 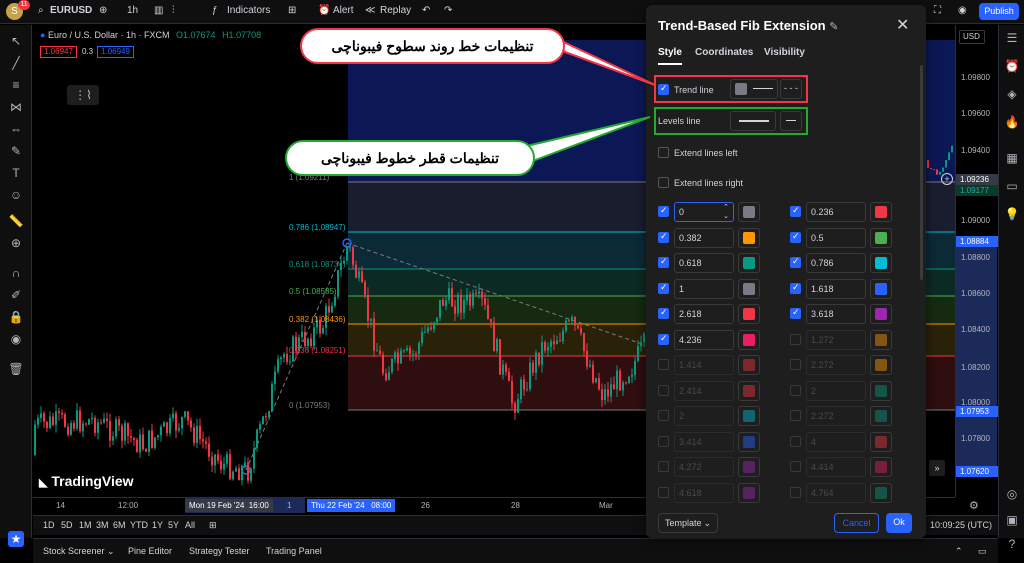 What do you see at coordinates (962, 10) in the screenshot?
I see `camera-icon: ◉` at bounding box center [962, 10].